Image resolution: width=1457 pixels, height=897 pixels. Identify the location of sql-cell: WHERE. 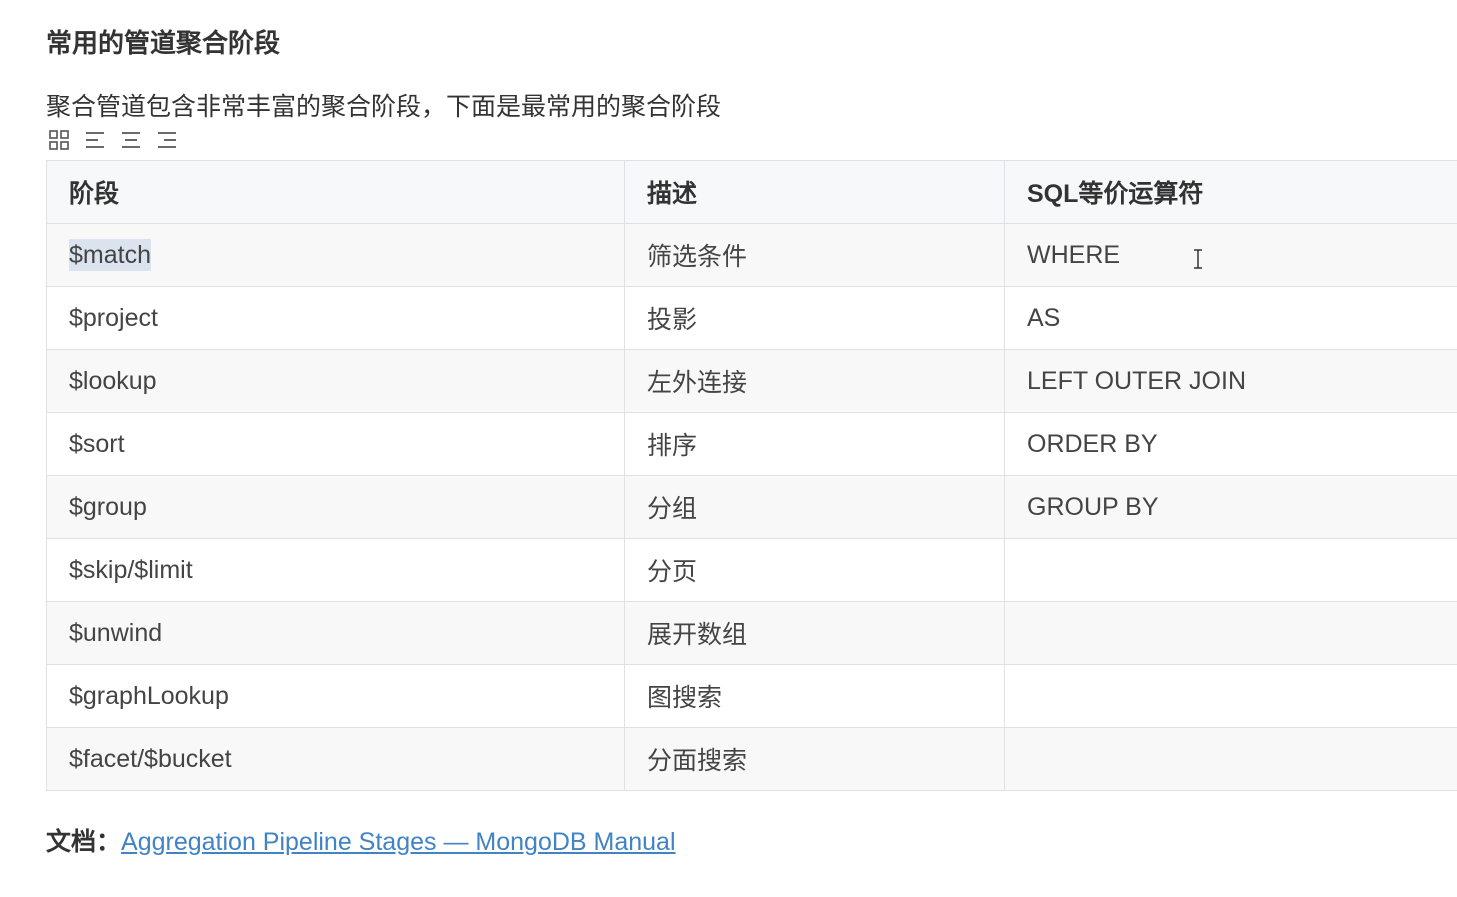
(1230, 255).